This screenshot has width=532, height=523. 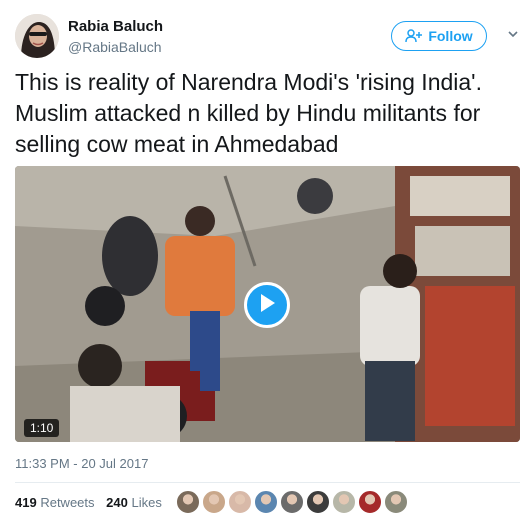 I want to click on chevron-down-icon, so click(x=513, y=34).